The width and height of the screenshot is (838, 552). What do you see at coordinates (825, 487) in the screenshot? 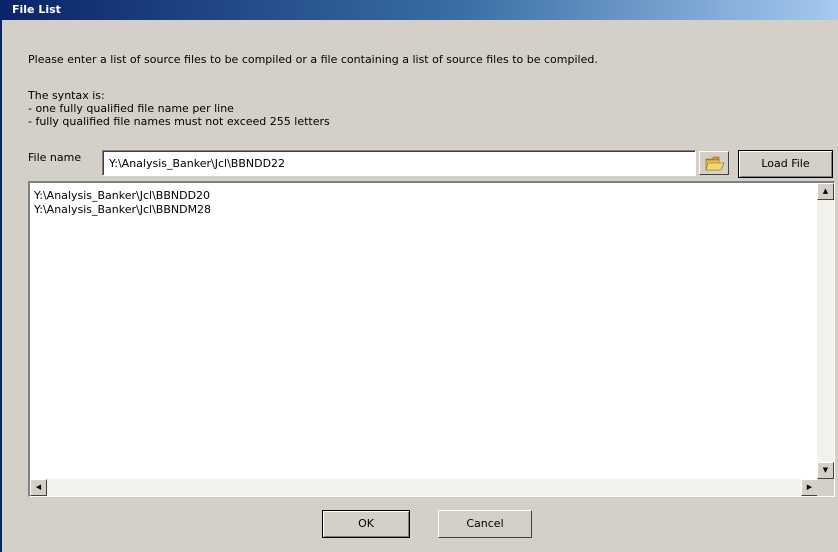
I see `scrollbar-corner` at bounding box center [825, 487].